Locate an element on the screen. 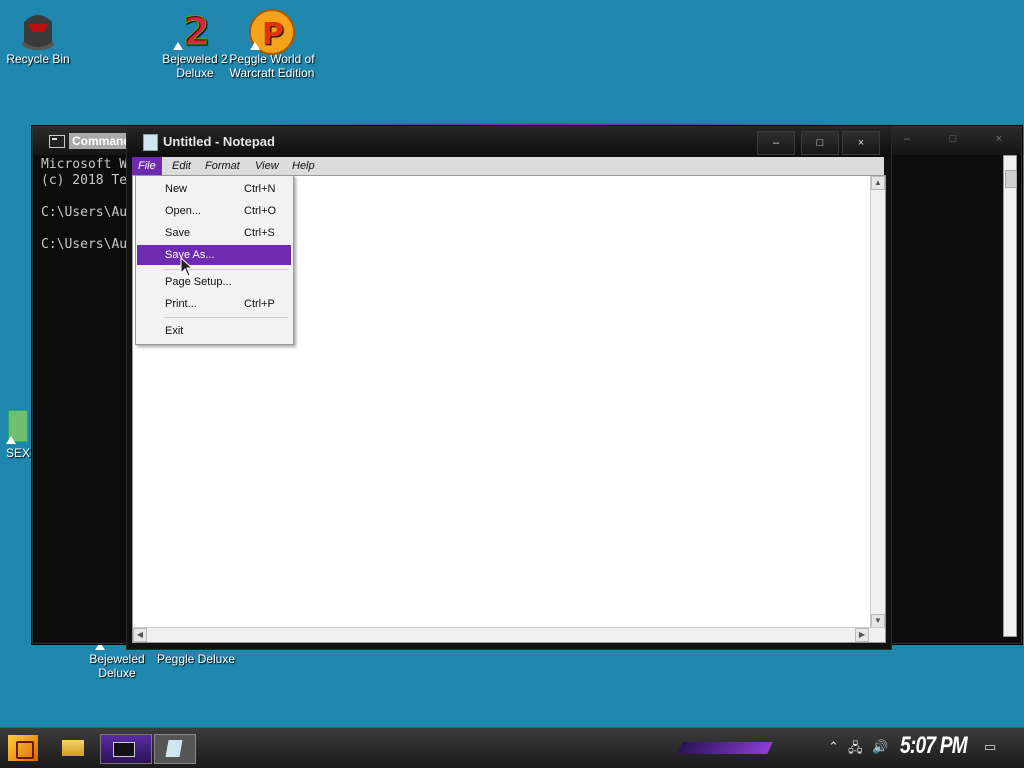 This screenshot has height=768, width=1024. recycle-bin-icon is located at coordinates (38, 29).